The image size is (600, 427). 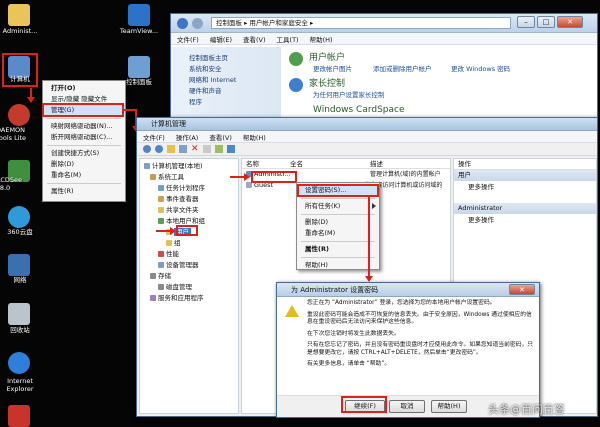 I want to click on section-title-accounts: 用户帐户, so click(x=327, y=56).